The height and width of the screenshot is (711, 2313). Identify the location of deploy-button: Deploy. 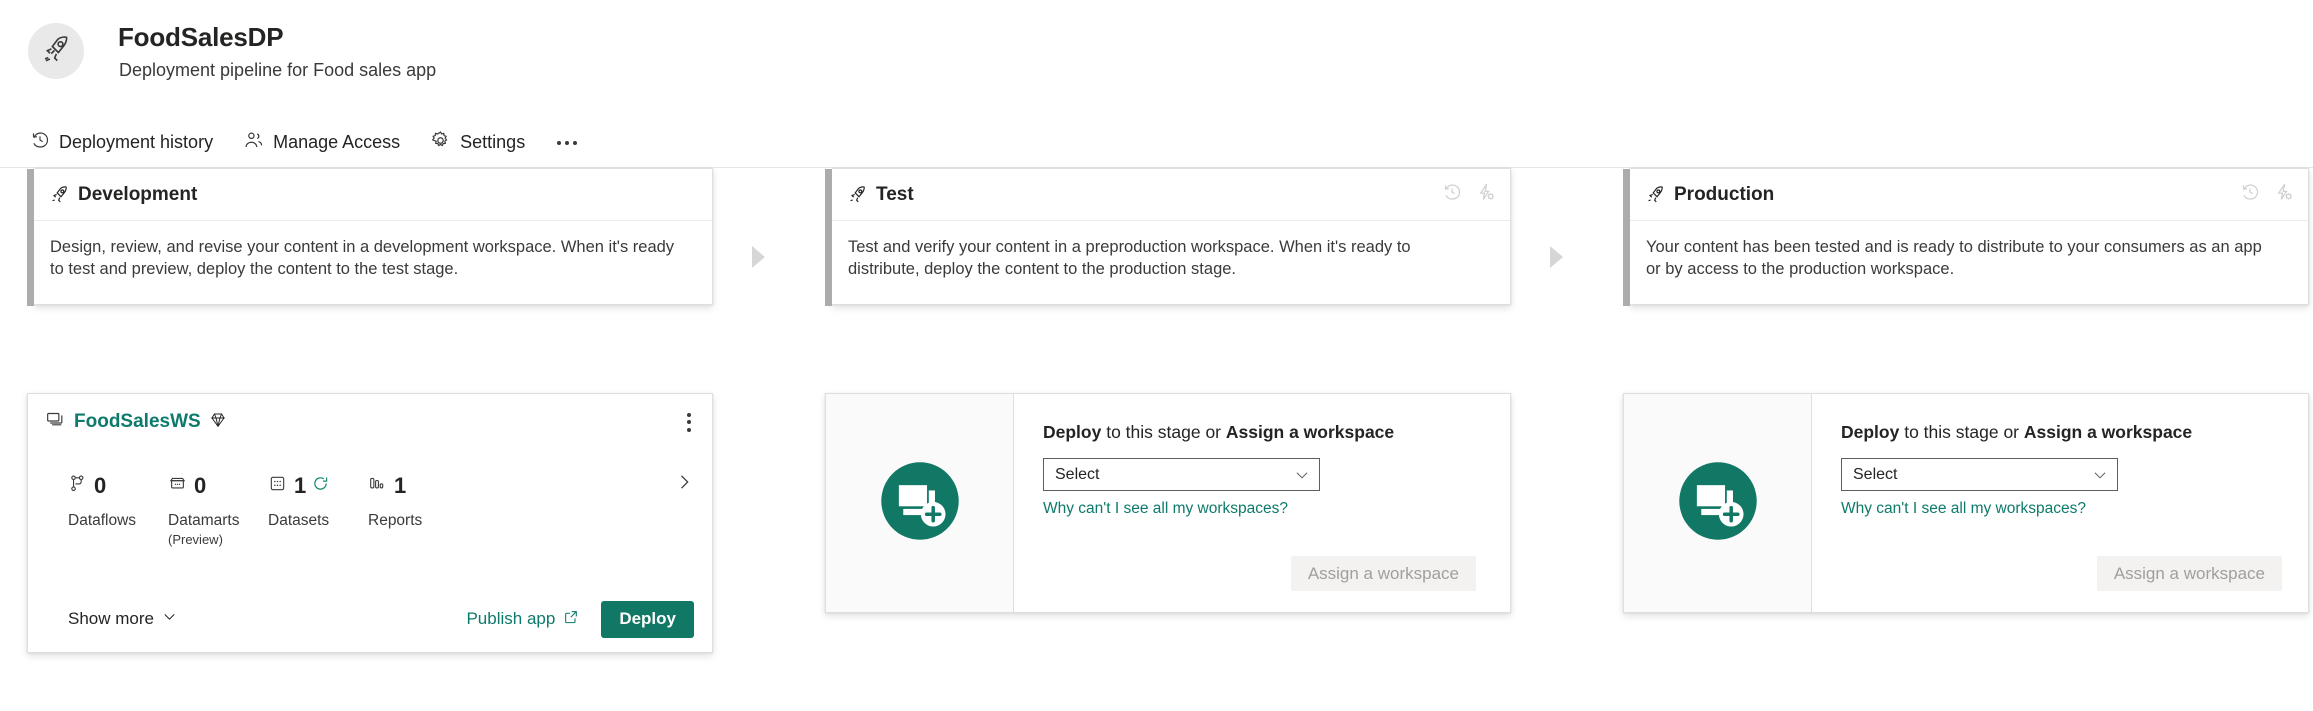
(647, 619).